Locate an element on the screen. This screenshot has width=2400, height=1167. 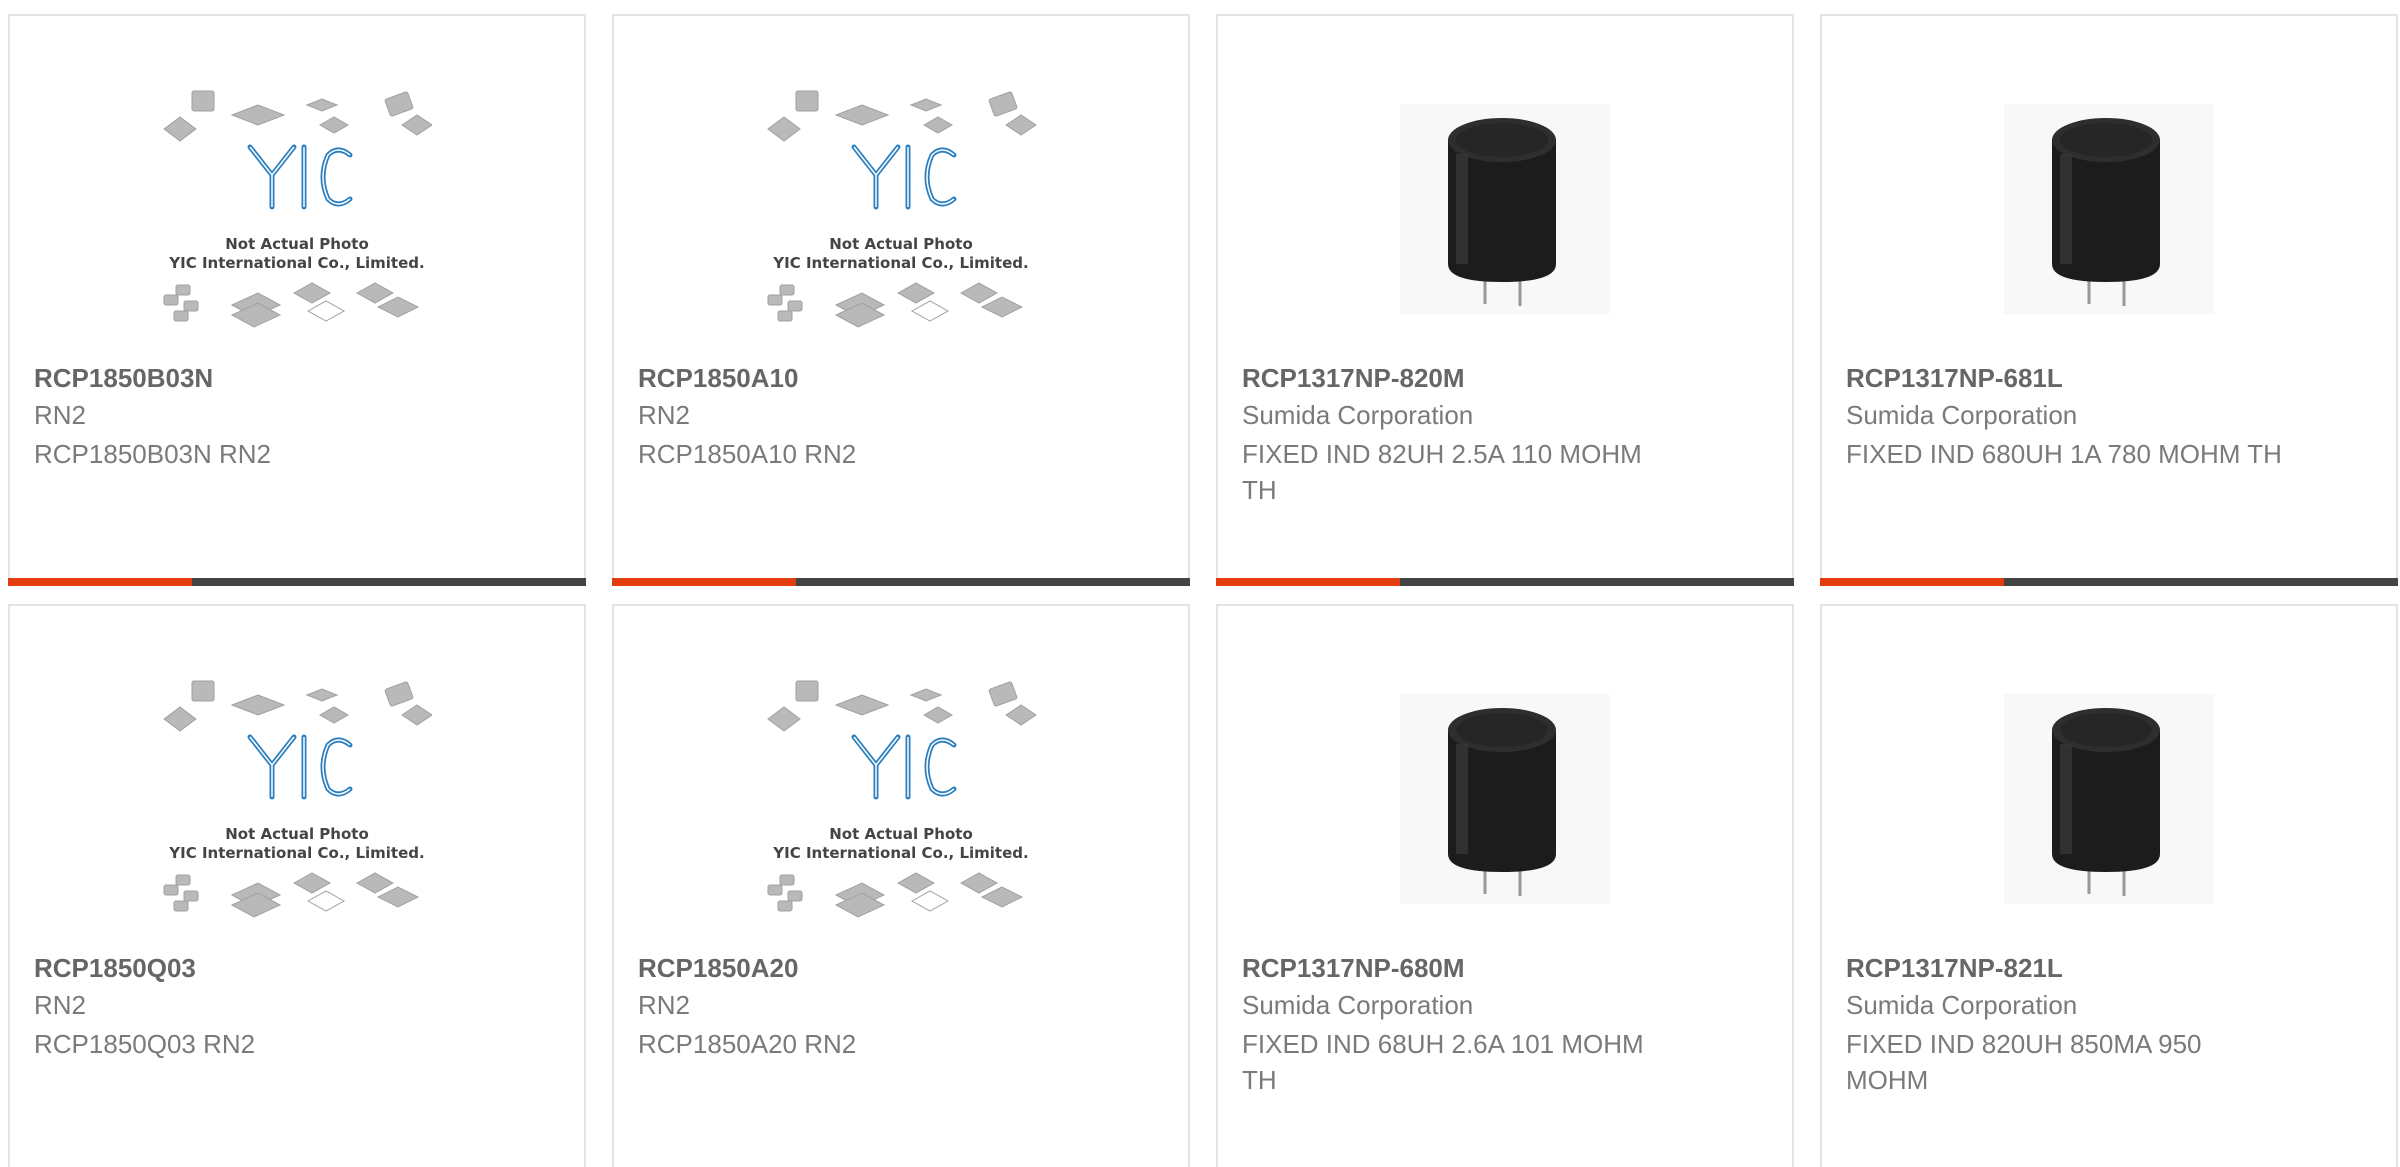
part-number-link: RCP1850B03N is located at coordinates (123, 378).